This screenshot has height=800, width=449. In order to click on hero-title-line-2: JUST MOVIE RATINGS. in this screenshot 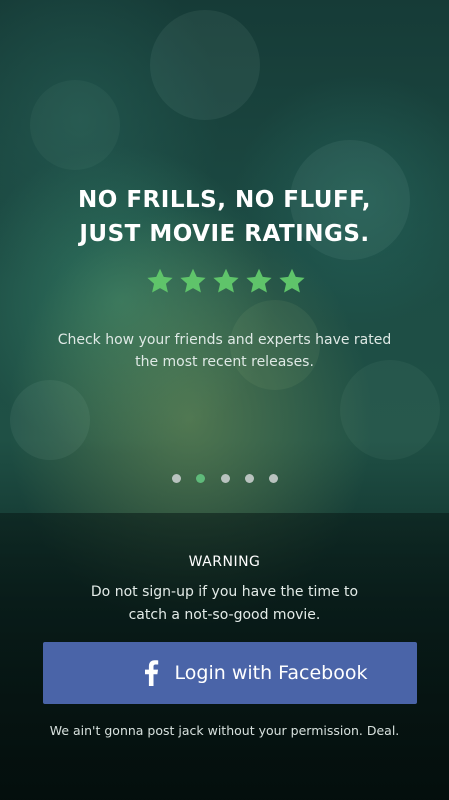, I will do `click(224, 234)`.